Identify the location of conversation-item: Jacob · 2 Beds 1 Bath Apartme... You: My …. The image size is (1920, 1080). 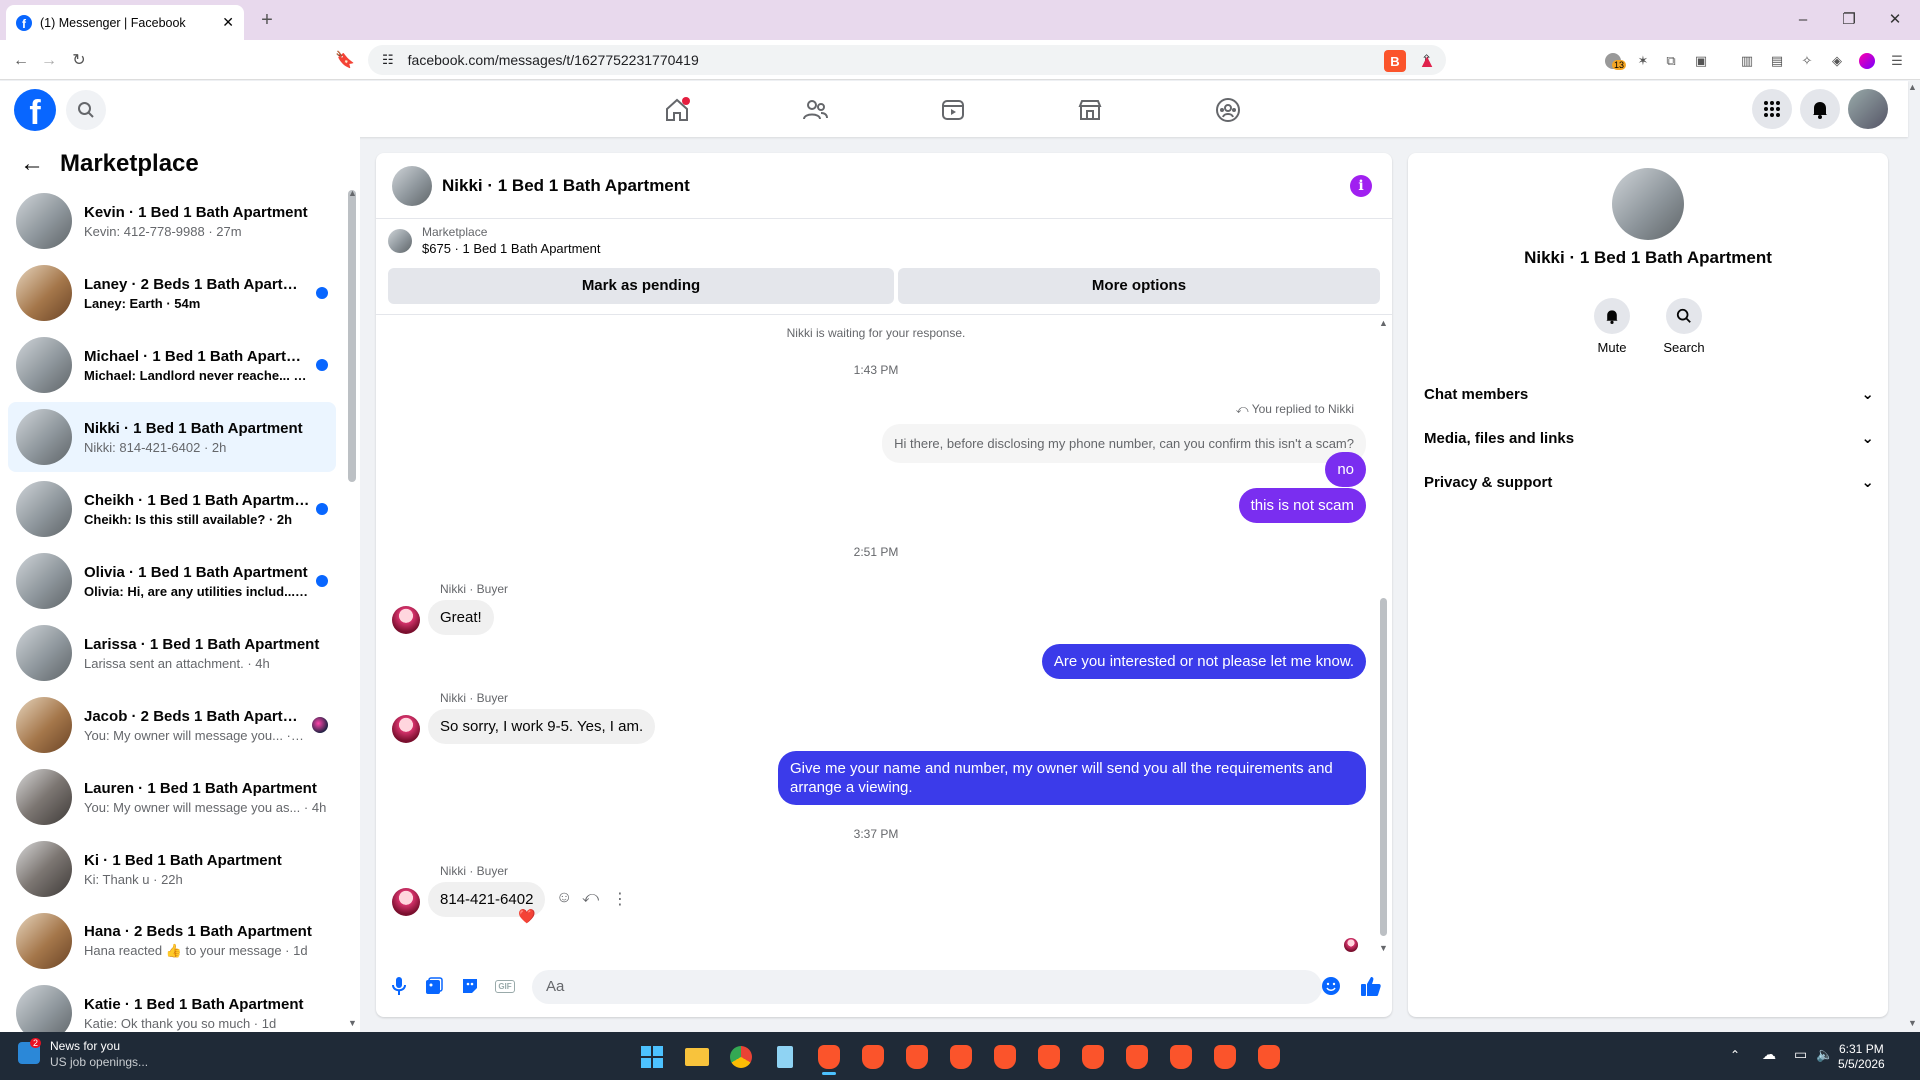
(172, 725).